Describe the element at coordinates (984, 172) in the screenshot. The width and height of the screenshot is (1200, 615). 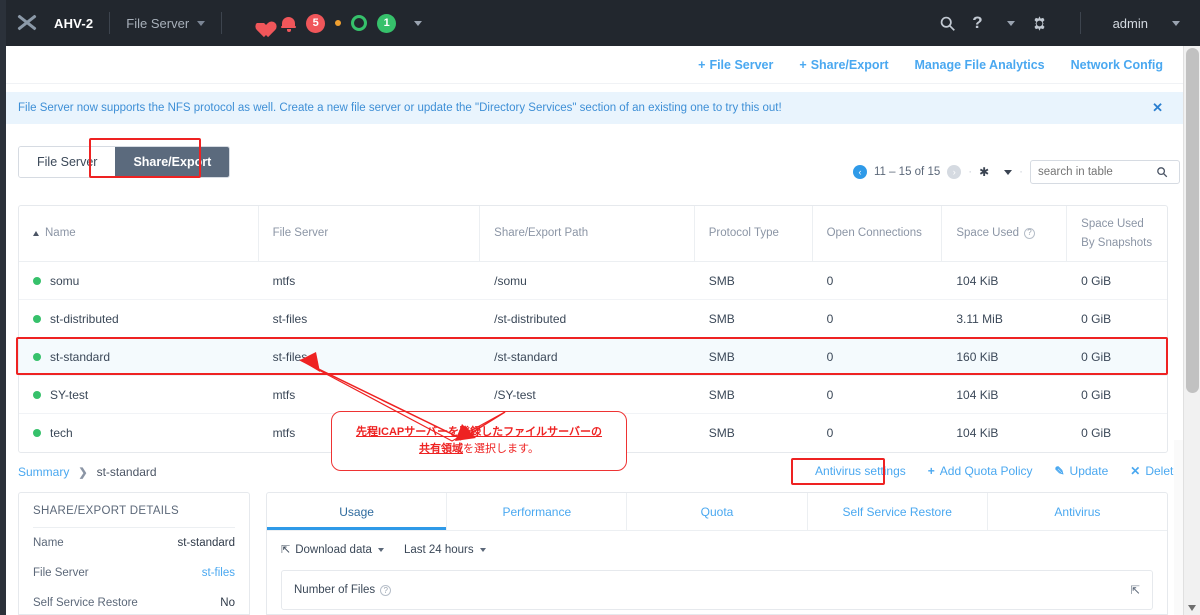
I see `gear-icon: ✱` at that location.